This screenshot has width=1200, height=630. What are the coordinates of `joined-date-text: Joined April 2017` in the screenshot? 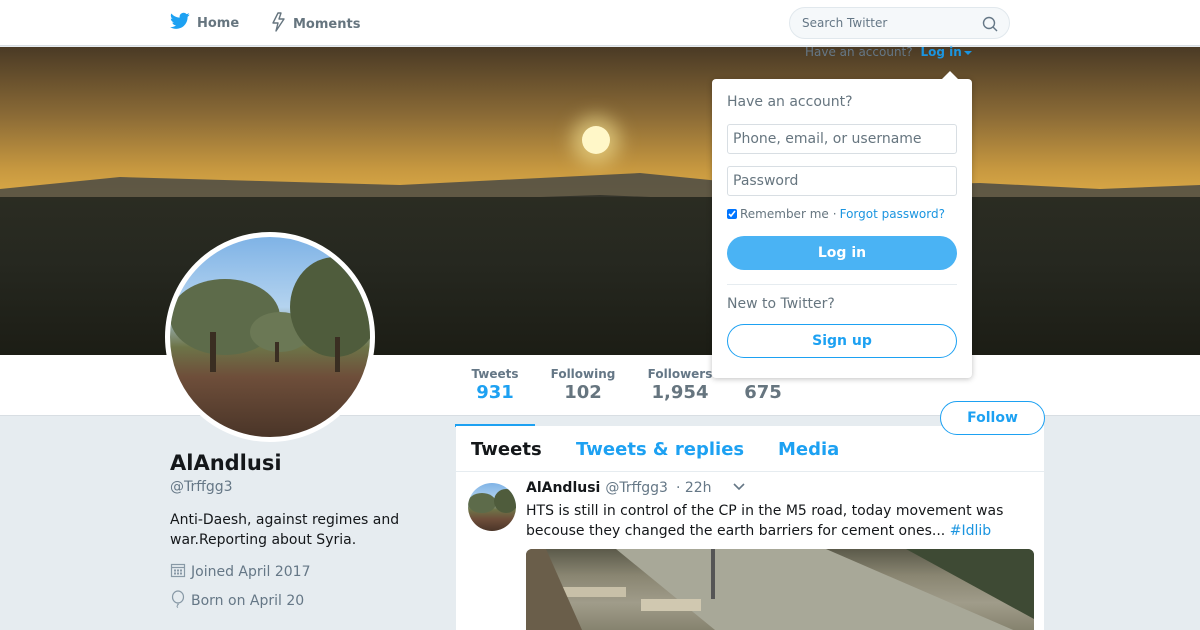 It's located at (251, 572).